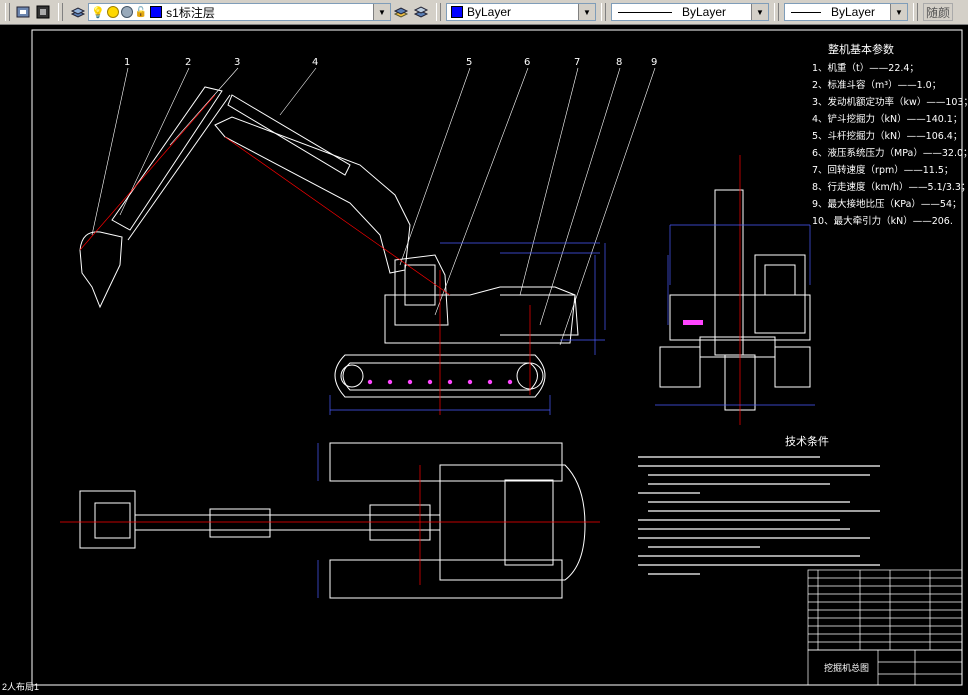 The image size is (968, 695). I want to click on layer-lock-icon: 🔓, so click(141, 12).